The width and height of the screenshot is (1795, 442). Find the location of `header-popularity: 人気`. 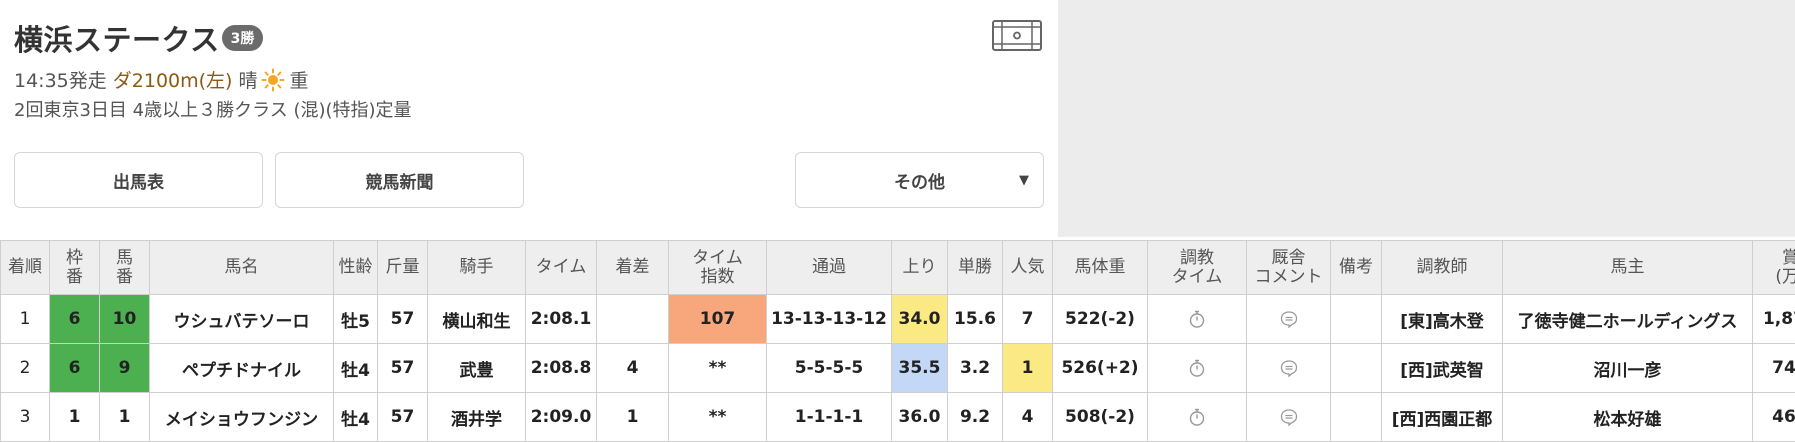

header-popularity: 人気 is located at coordinates (1028, 268).